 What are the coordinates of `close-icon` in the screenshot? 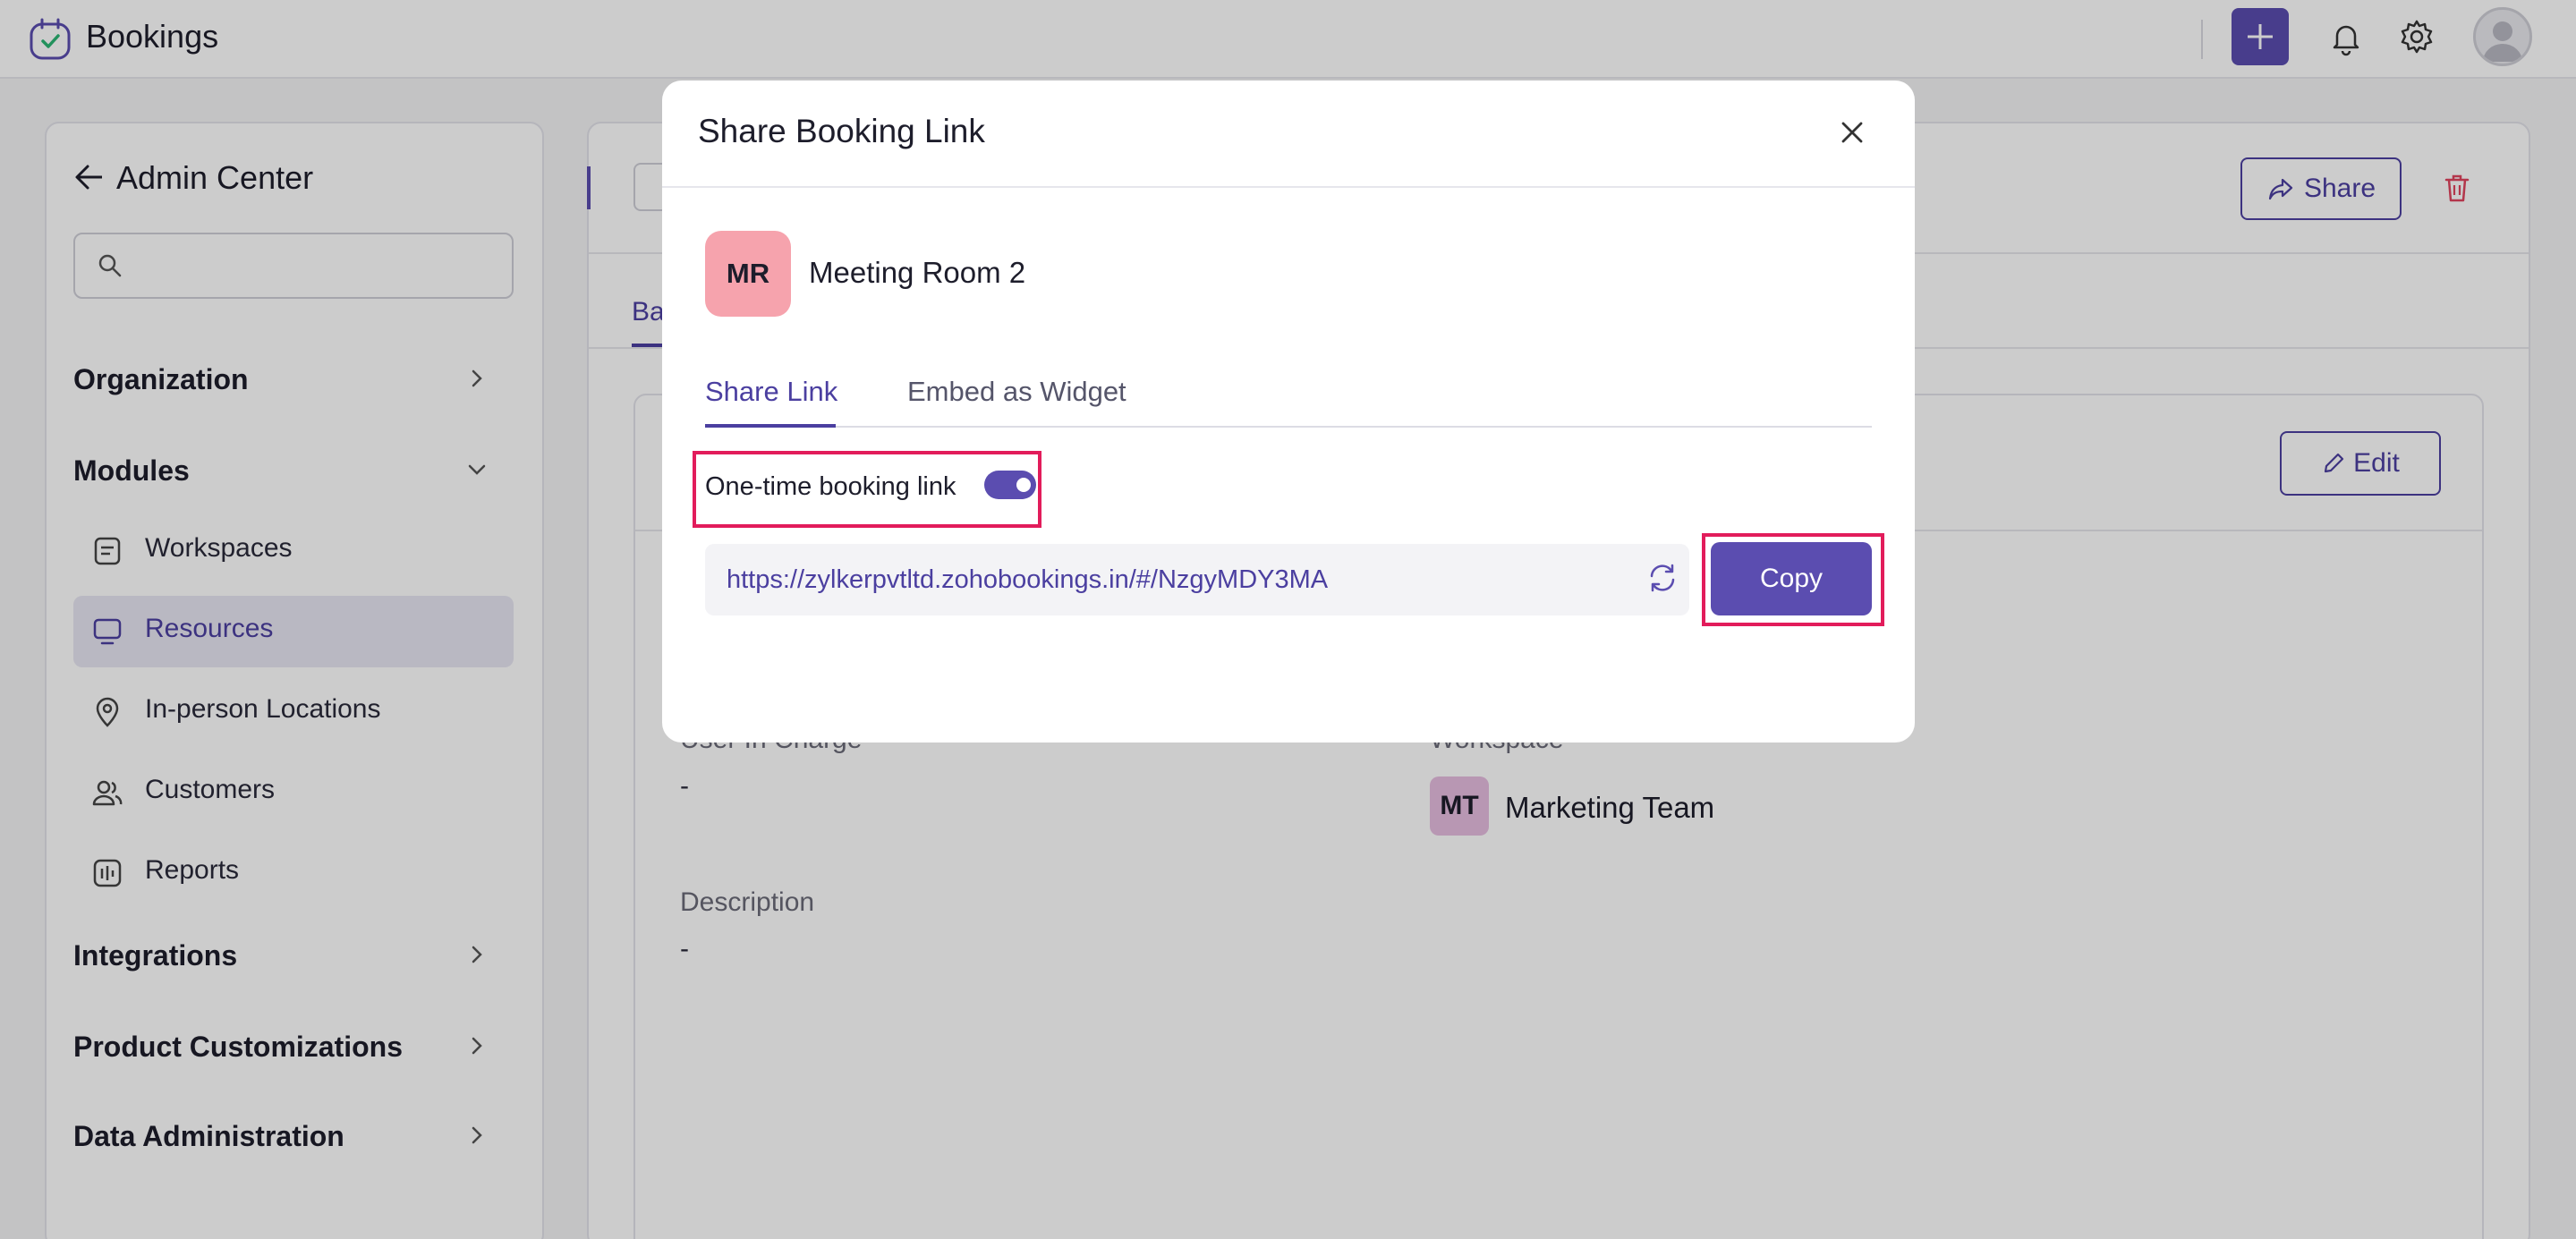 It's located at (1852, 132).